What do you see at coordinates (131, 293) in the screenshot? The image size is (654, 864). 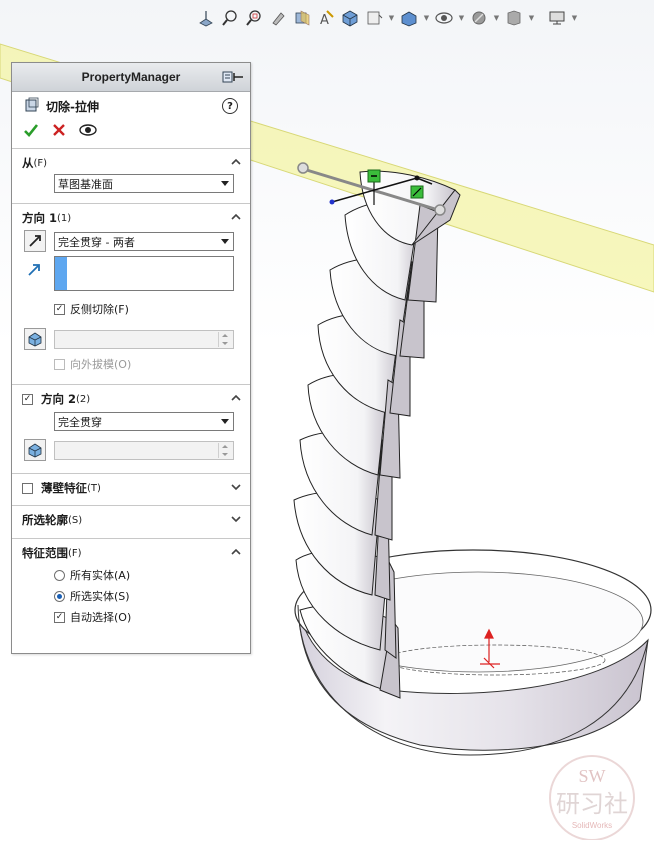 I see `direction1-section: 方向 1 (1) 完全贯穿 - 两者 ✓ 反侧切除(F) 向外拔模(O)` at bounding box center [131, 293].